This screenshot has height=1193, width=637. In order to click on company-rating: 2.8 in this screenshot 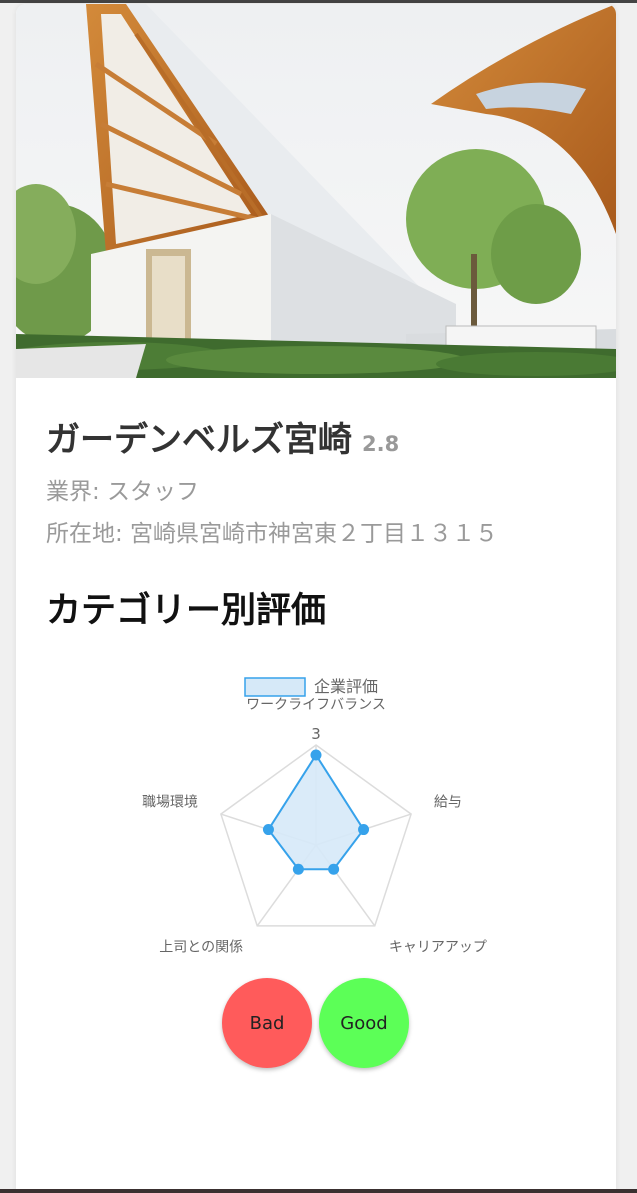, I will do `click(381, 444)`.